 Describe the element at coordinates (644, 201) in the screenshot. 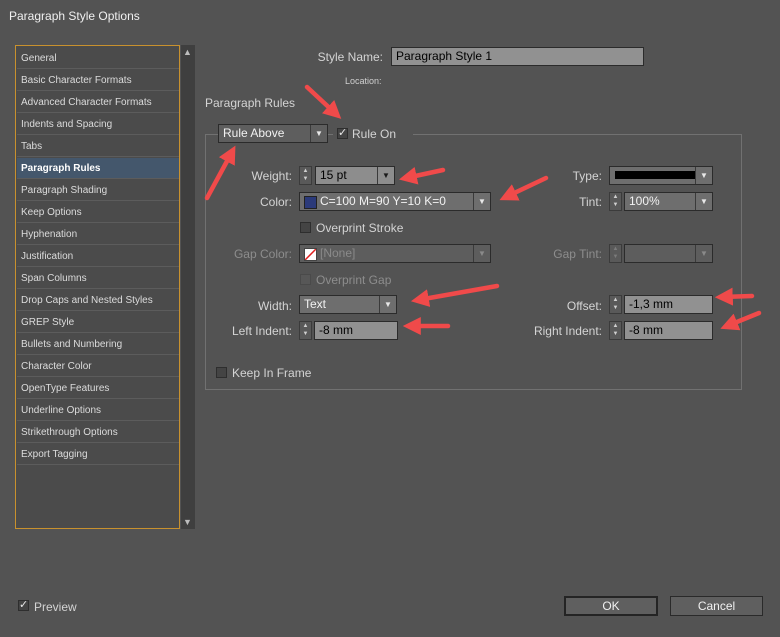

I see `tint-value: 100%` at that location.